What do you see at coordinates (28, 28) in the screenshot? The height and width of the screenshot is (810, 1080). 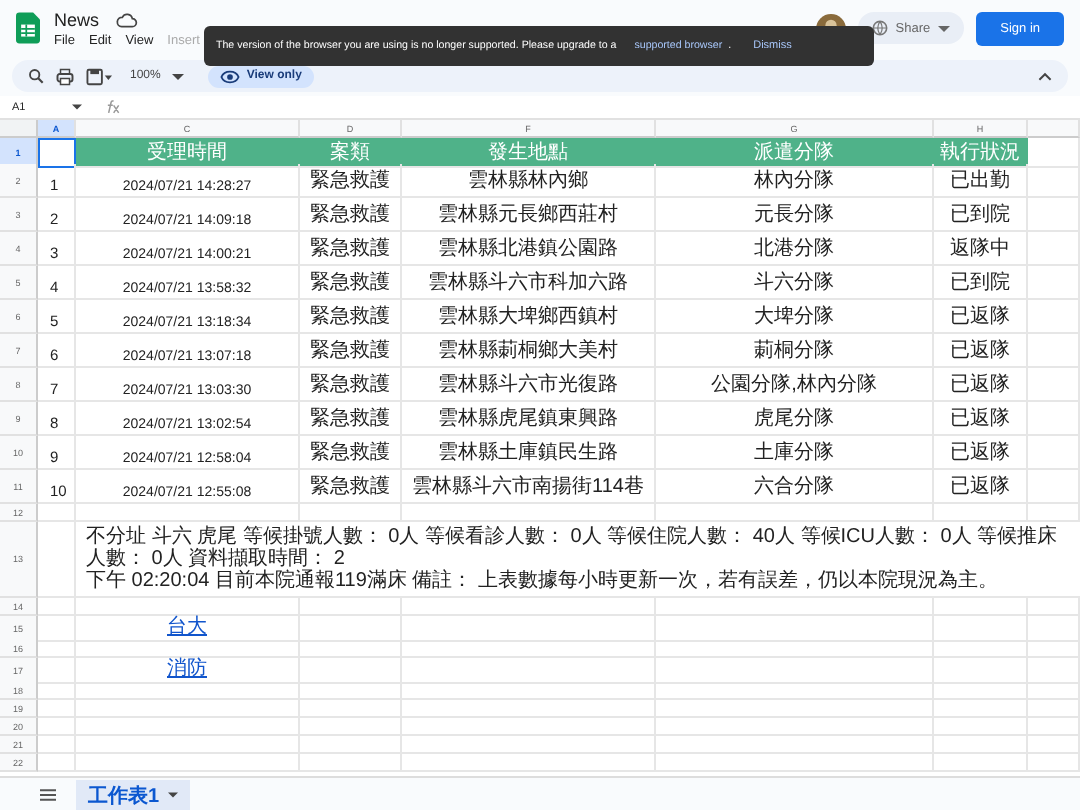 I see `sheets-logo-icon` at bounding box center [28, 28].